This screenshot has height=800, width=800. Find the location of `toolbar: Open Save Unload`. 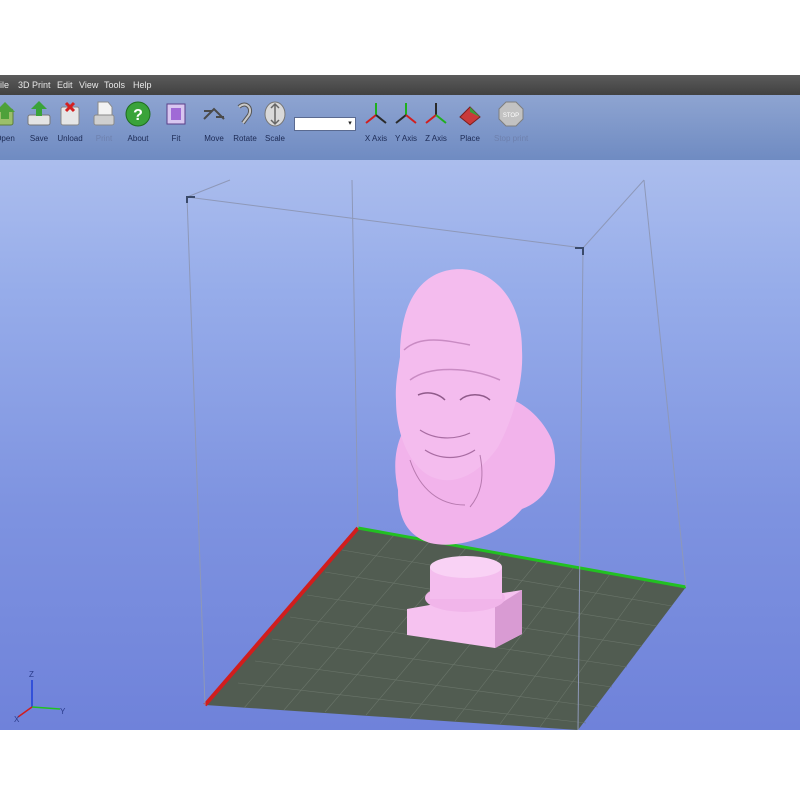

toolbar: Open Save Unload is located at coordinates (400, 127).